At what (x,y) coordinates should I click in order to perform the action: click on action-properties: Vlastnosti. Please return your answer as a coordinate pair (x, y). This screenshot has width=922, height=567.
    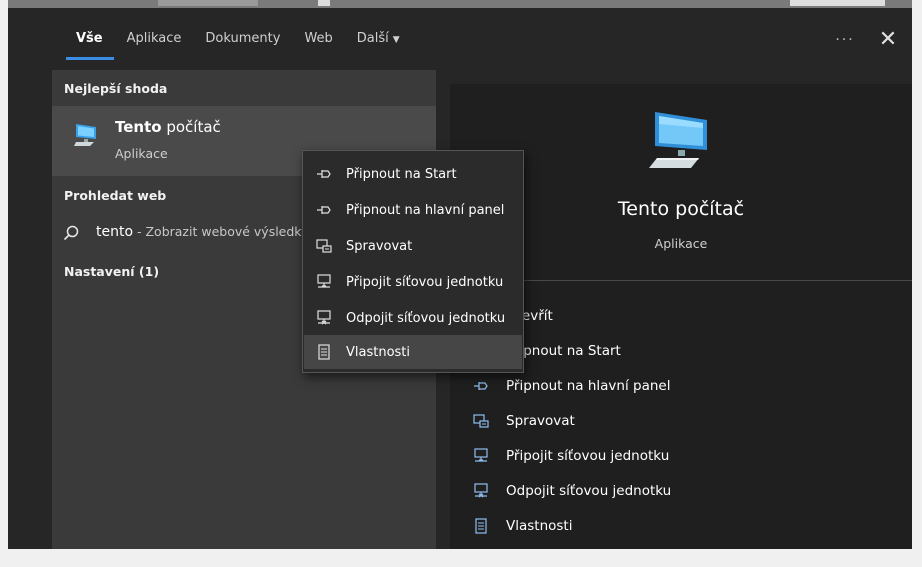
    Looking at the image, I should click on (571, 525).